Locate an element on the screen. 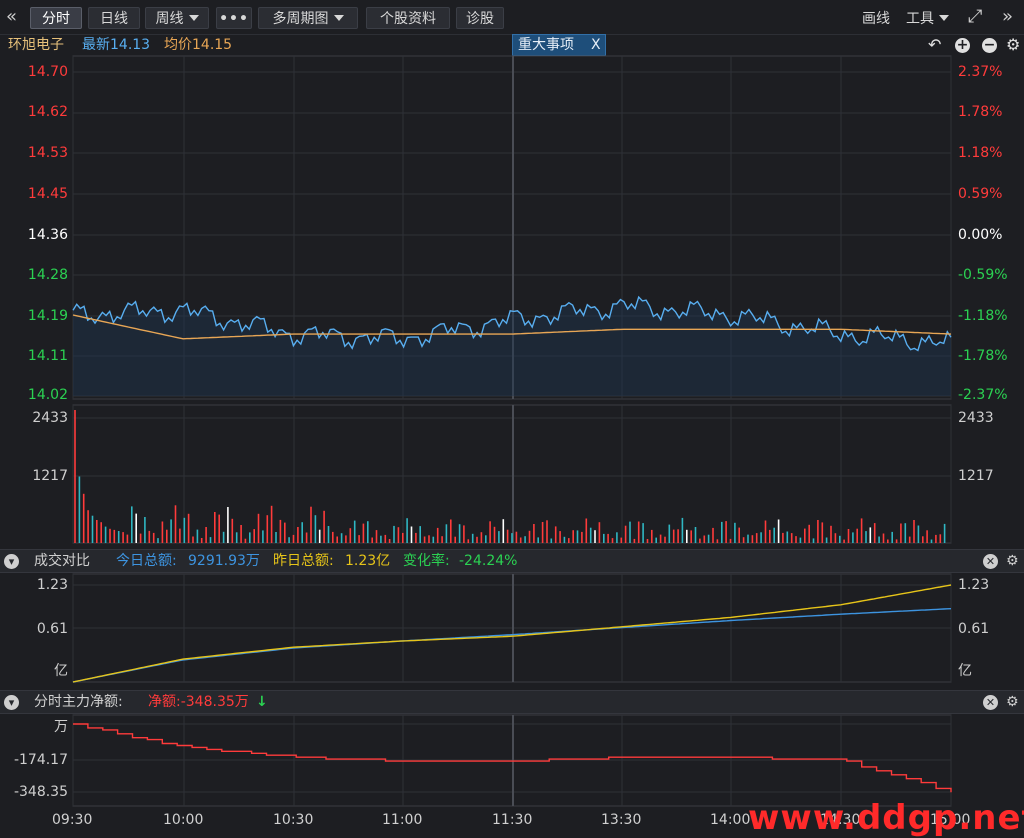 The height and width of the screenshot is (838, 1024). watermark: www.ddgp.net is located at coordinates (886, 818).